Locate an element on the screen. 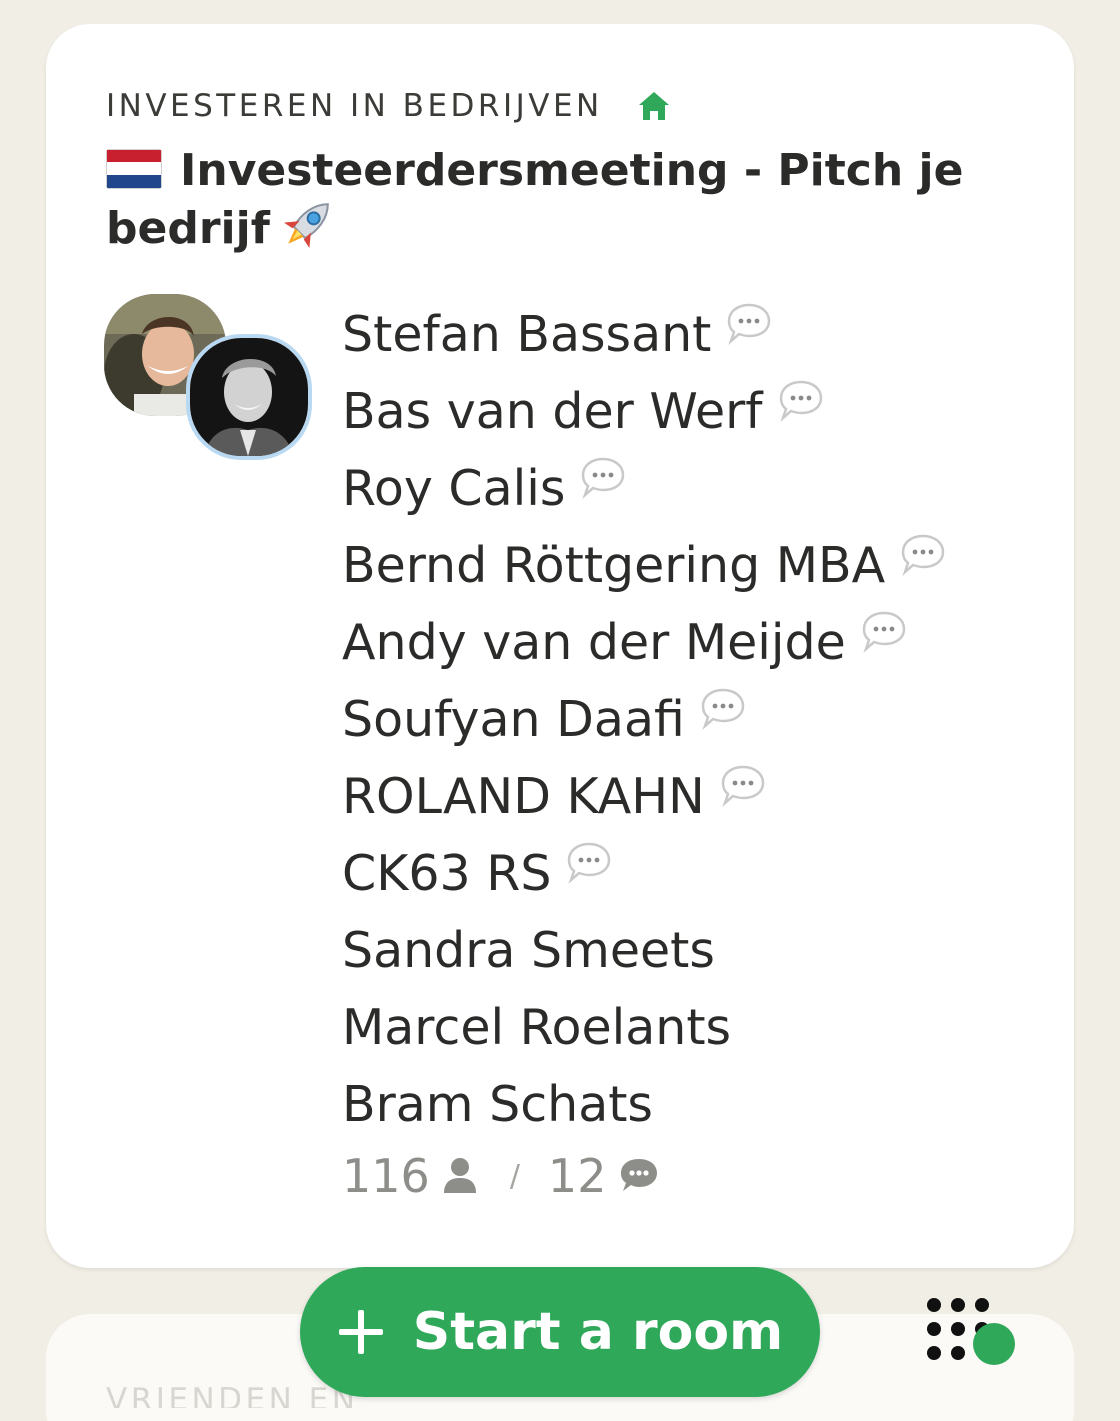  speaker-name: Marcel Roelants is located at coordinates (537, 1027).